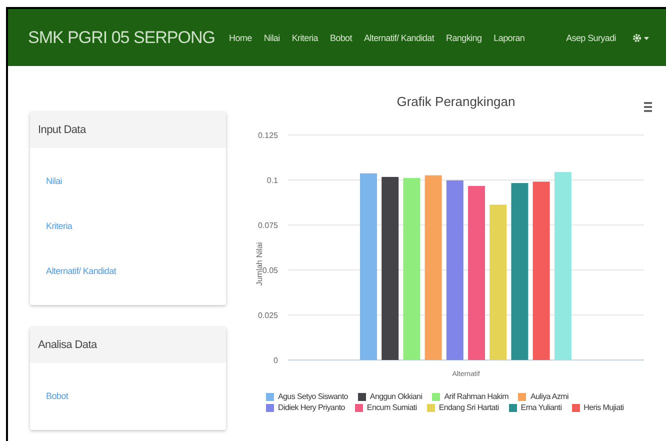  I want to click on panel-heading: Input Data, so click(128, 130).